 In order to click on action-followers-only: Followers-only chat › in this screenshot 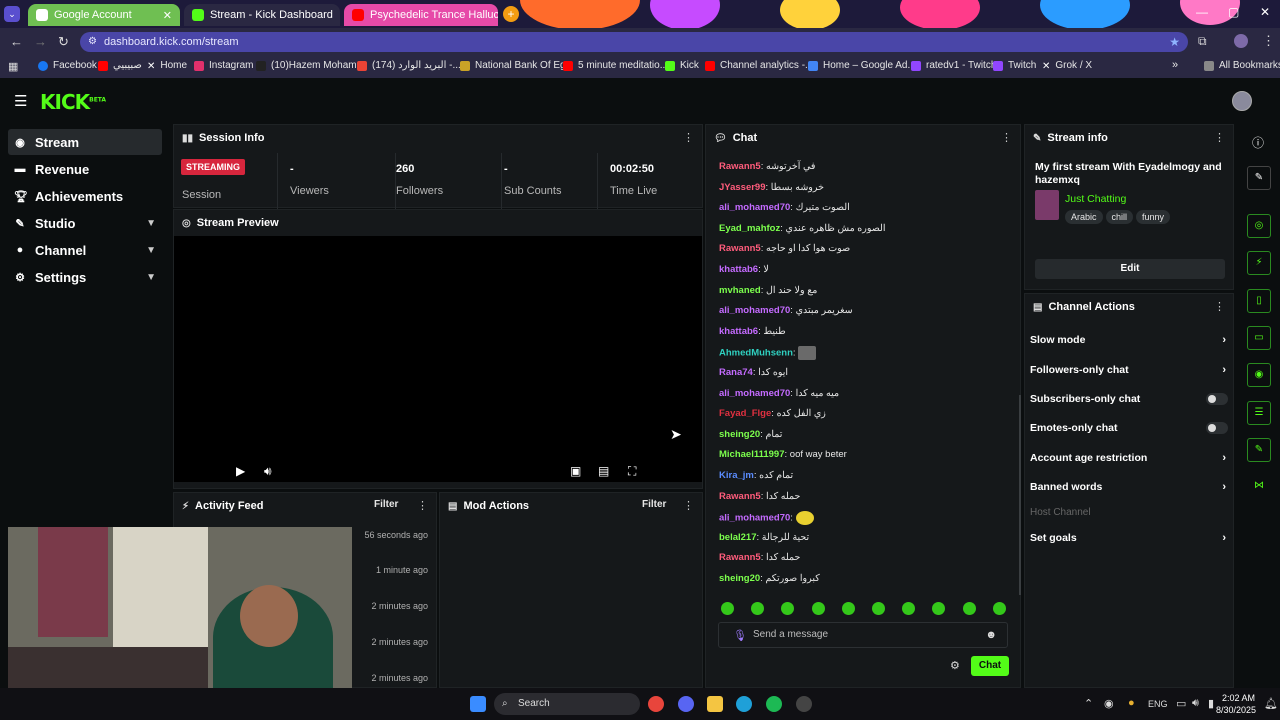, I will do `click(1130, 370)`.